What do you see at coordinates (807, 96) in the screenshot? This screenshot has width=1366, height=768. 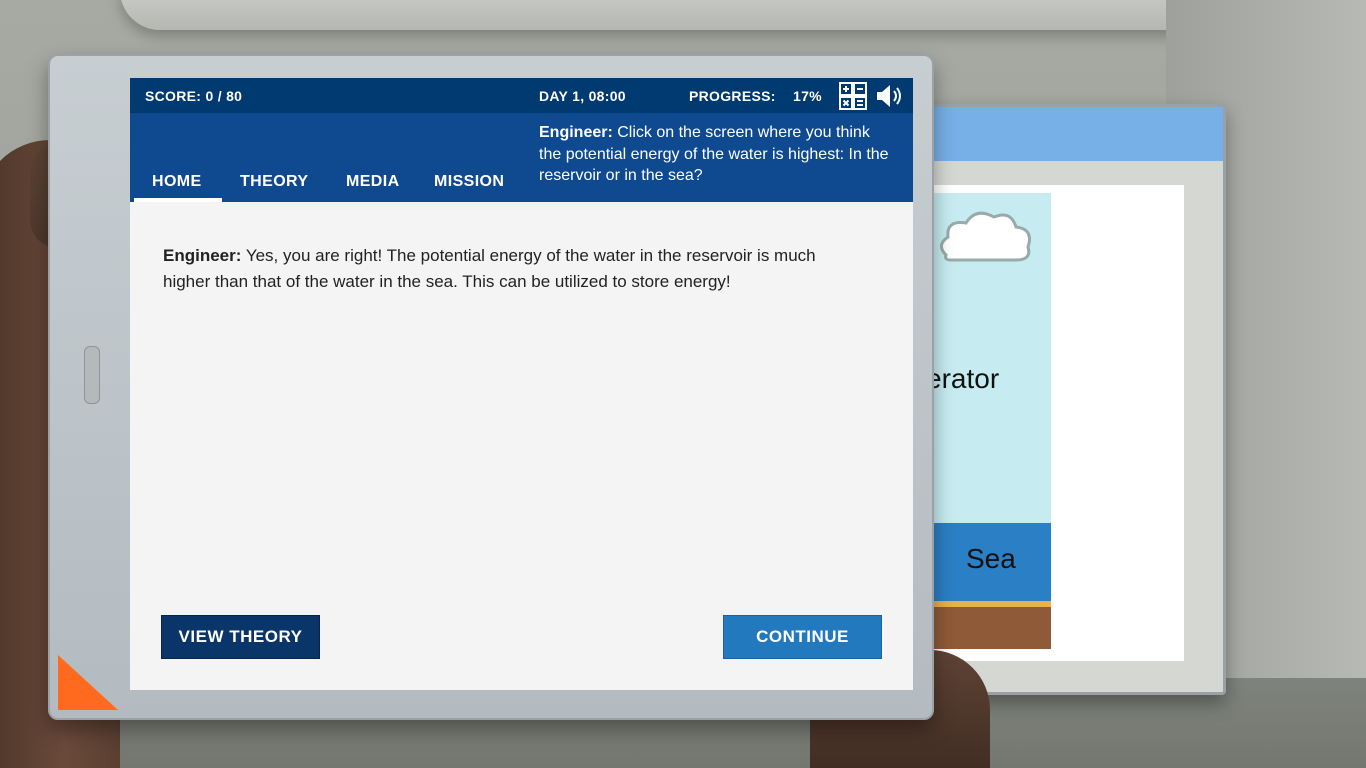 I see `progress-value: 17%` at bounding box center [807, 96].